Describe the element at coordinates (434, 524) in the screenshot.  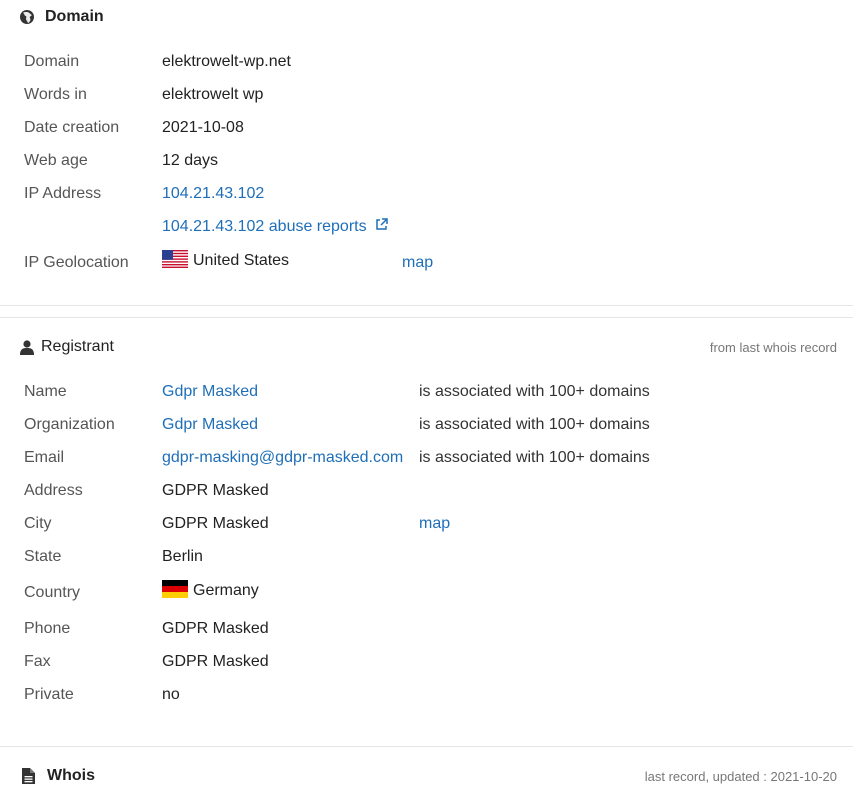
I see `city-map-link: map` at that location.